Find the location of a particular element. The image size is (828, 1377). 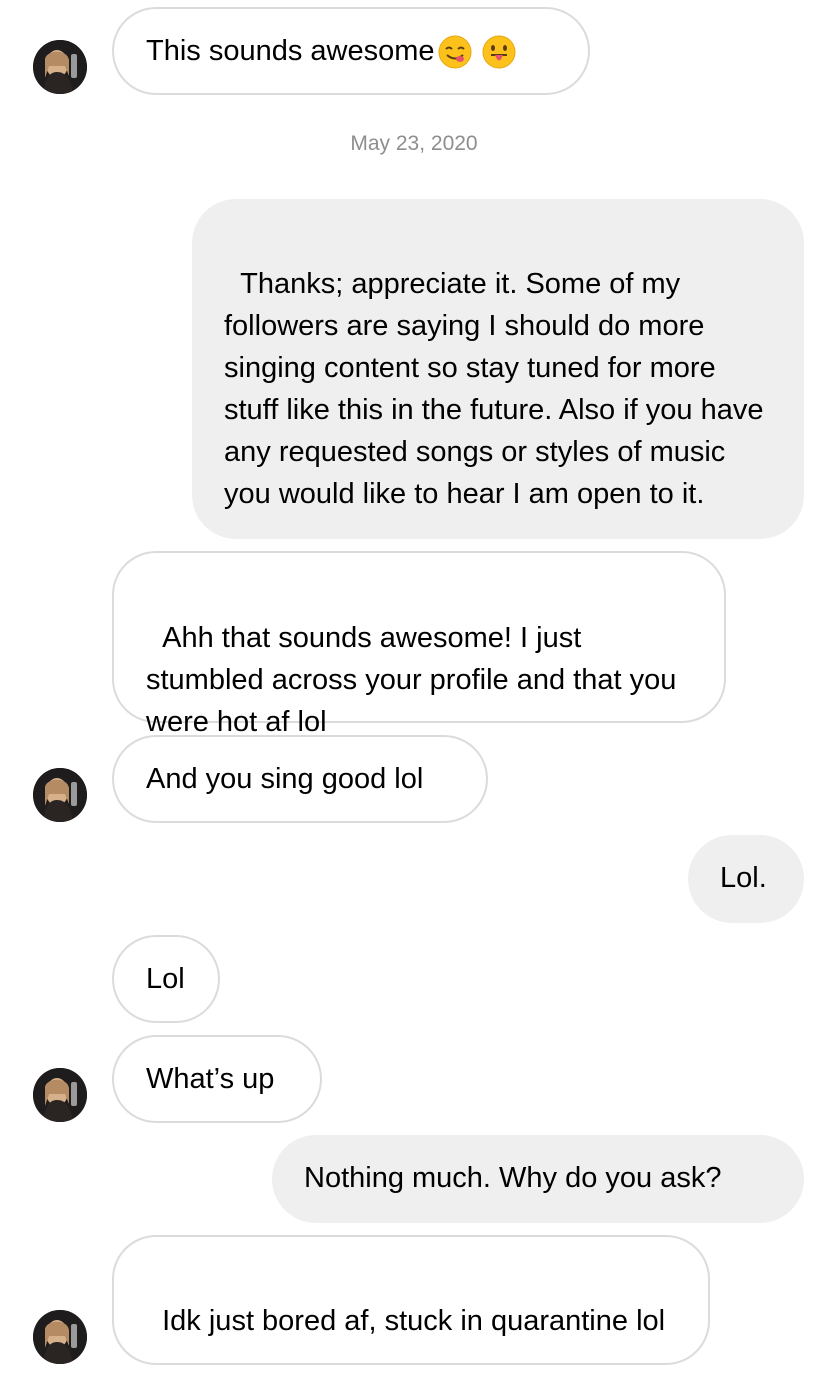

message-text: This sounds awesome is located at coordinates (290, 51).